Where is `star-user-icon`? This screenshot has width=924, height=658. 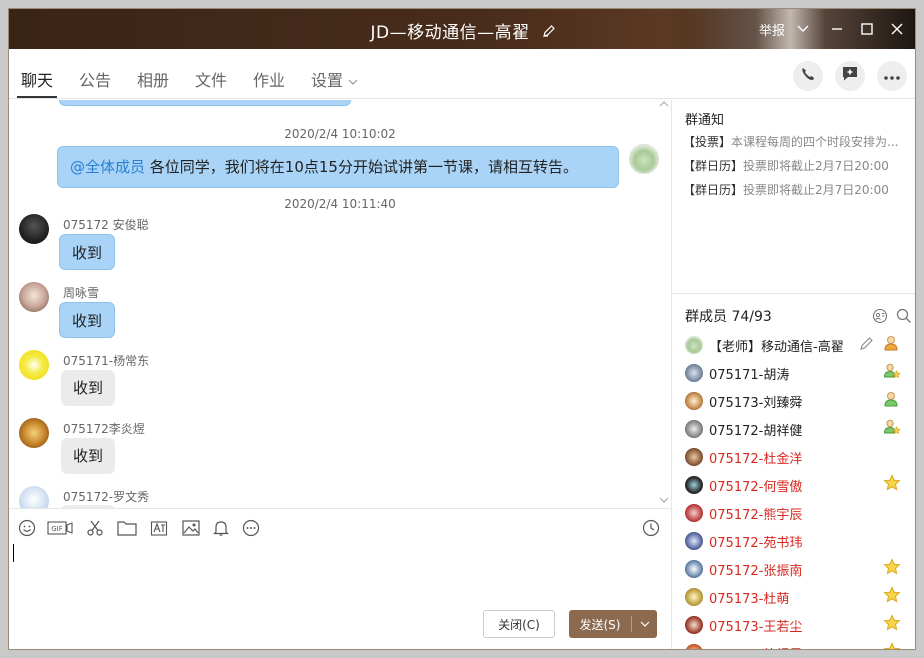 star-user-icon is located at coordinates (893, 428).